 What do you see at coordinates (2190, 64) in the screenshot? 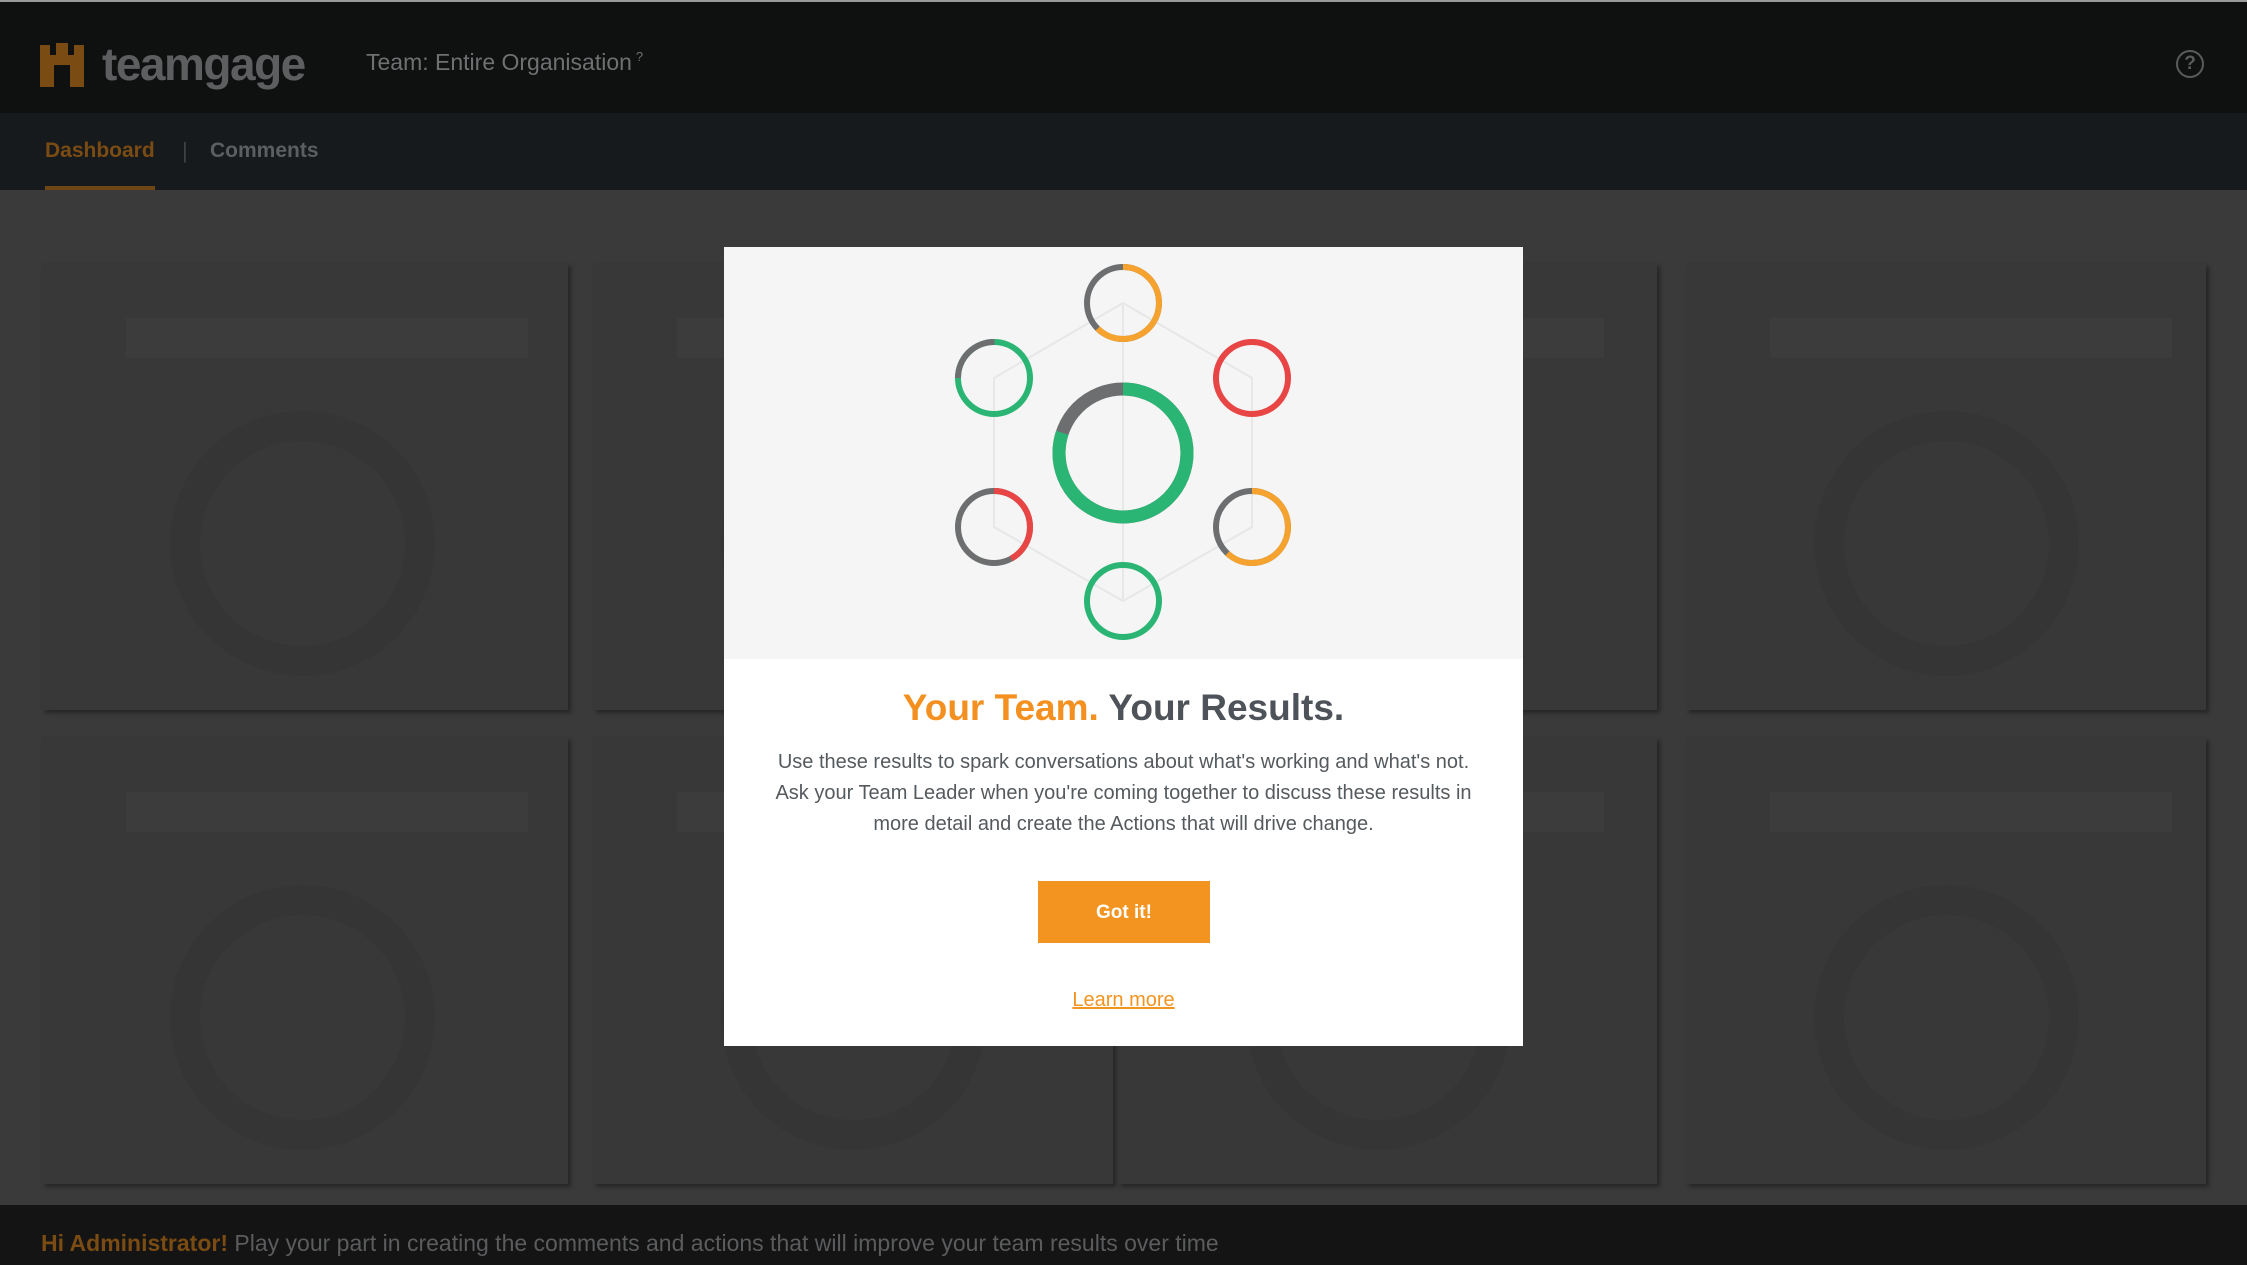
I see `help-icon: ?` at bounding box center [2190, 64].